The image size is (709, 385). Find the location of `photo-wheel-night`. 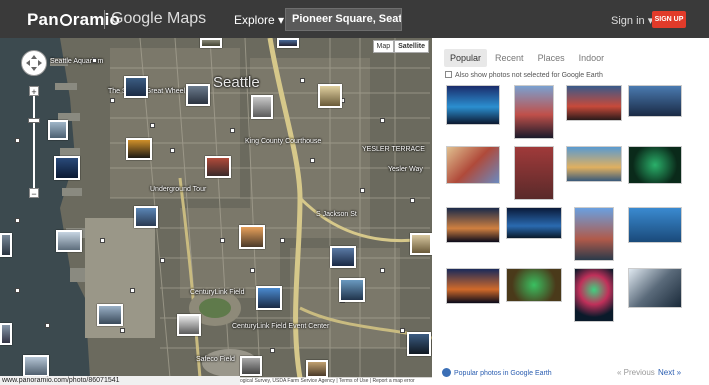

photo-wheel-night is located at coordinates (473, 286).